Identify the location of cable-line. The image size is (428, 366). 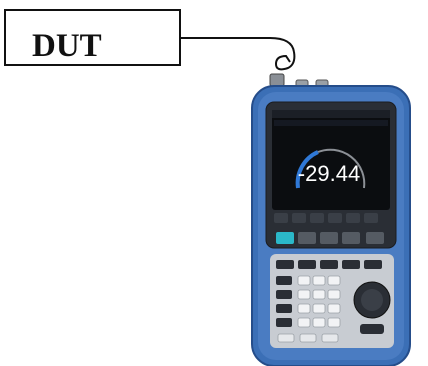
(238, 54).